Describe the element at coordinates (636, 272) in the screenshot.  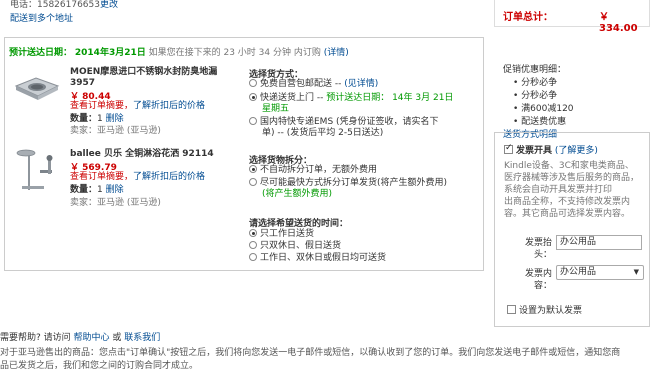
I see `chevron-down-icon: ▼` at that location.